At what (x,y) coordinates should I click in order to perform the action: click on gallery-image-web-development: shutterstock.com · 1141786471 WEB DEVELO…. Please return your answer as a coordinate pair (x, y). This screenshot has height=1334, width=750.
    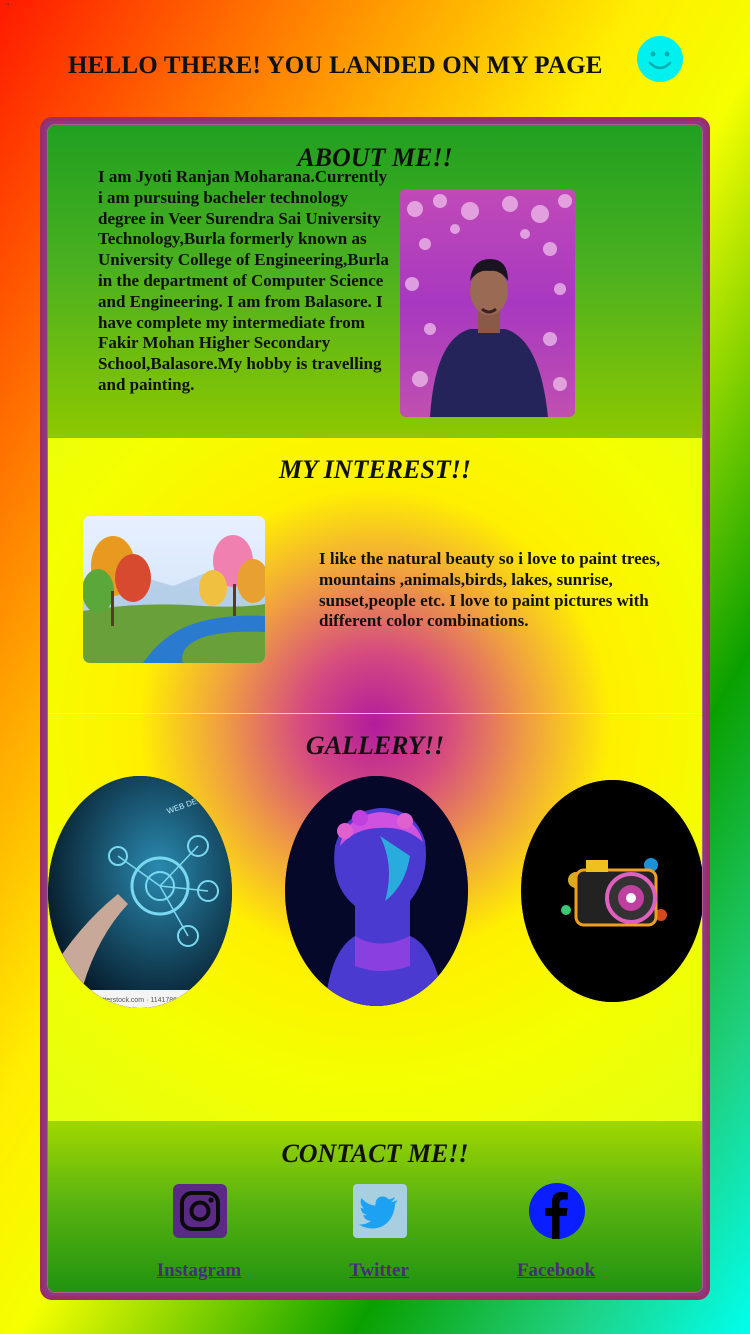
    Looking at the image, I should click on (140, 892).